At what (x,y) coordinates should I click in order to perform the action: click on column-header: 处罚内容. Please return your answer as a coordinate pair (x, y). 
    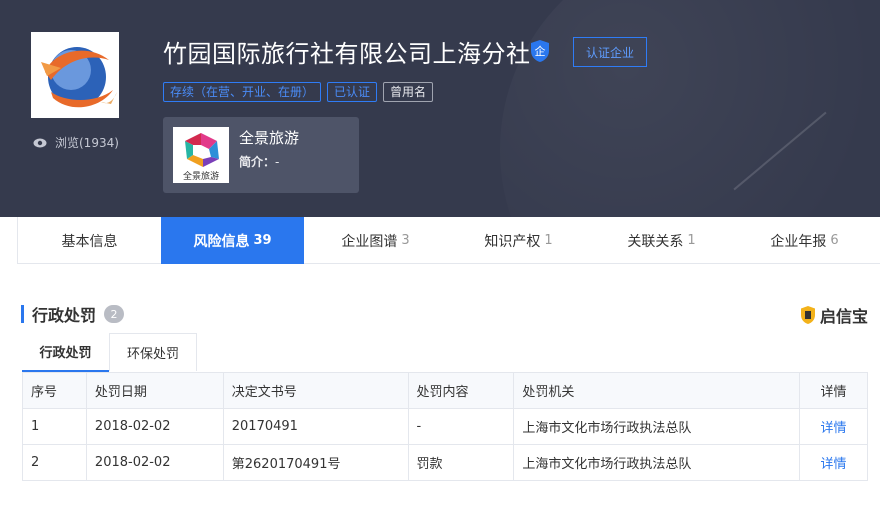
    Looking at the image, I should click on (461, 390).